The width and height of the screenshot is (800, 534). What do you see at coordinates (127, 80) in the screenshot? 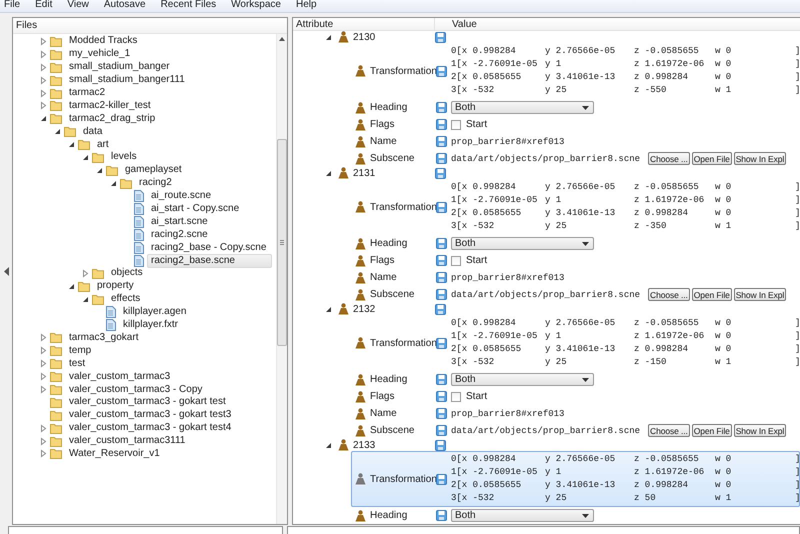
I see `tree-item: small_stadium_banger111` at bounding box center [127, 80].